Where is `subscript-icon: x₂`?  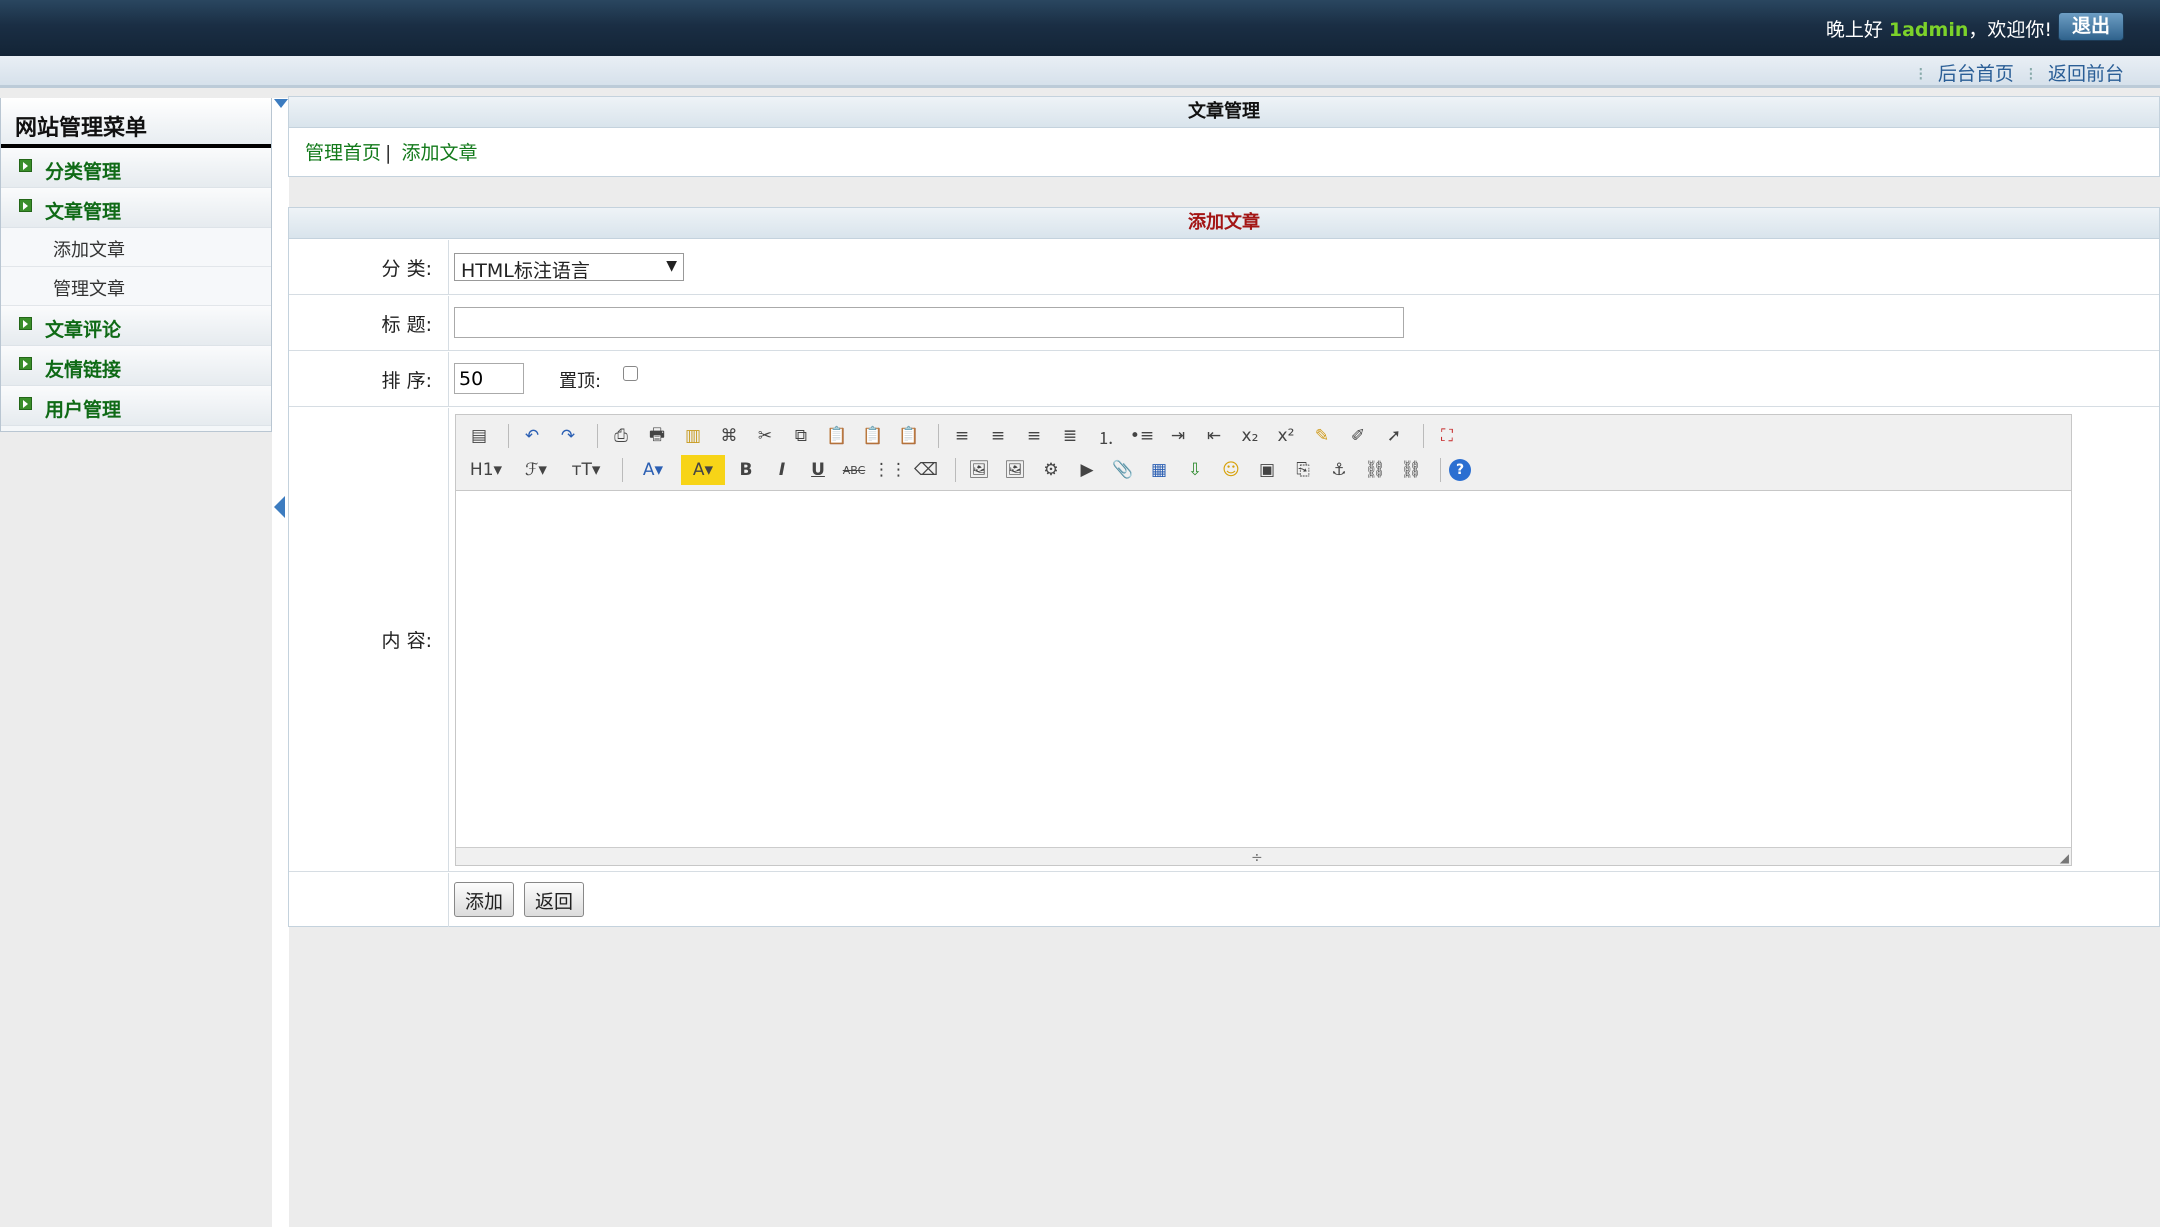
subscript-icon: x₂ is located at coordinates (1250, 436).